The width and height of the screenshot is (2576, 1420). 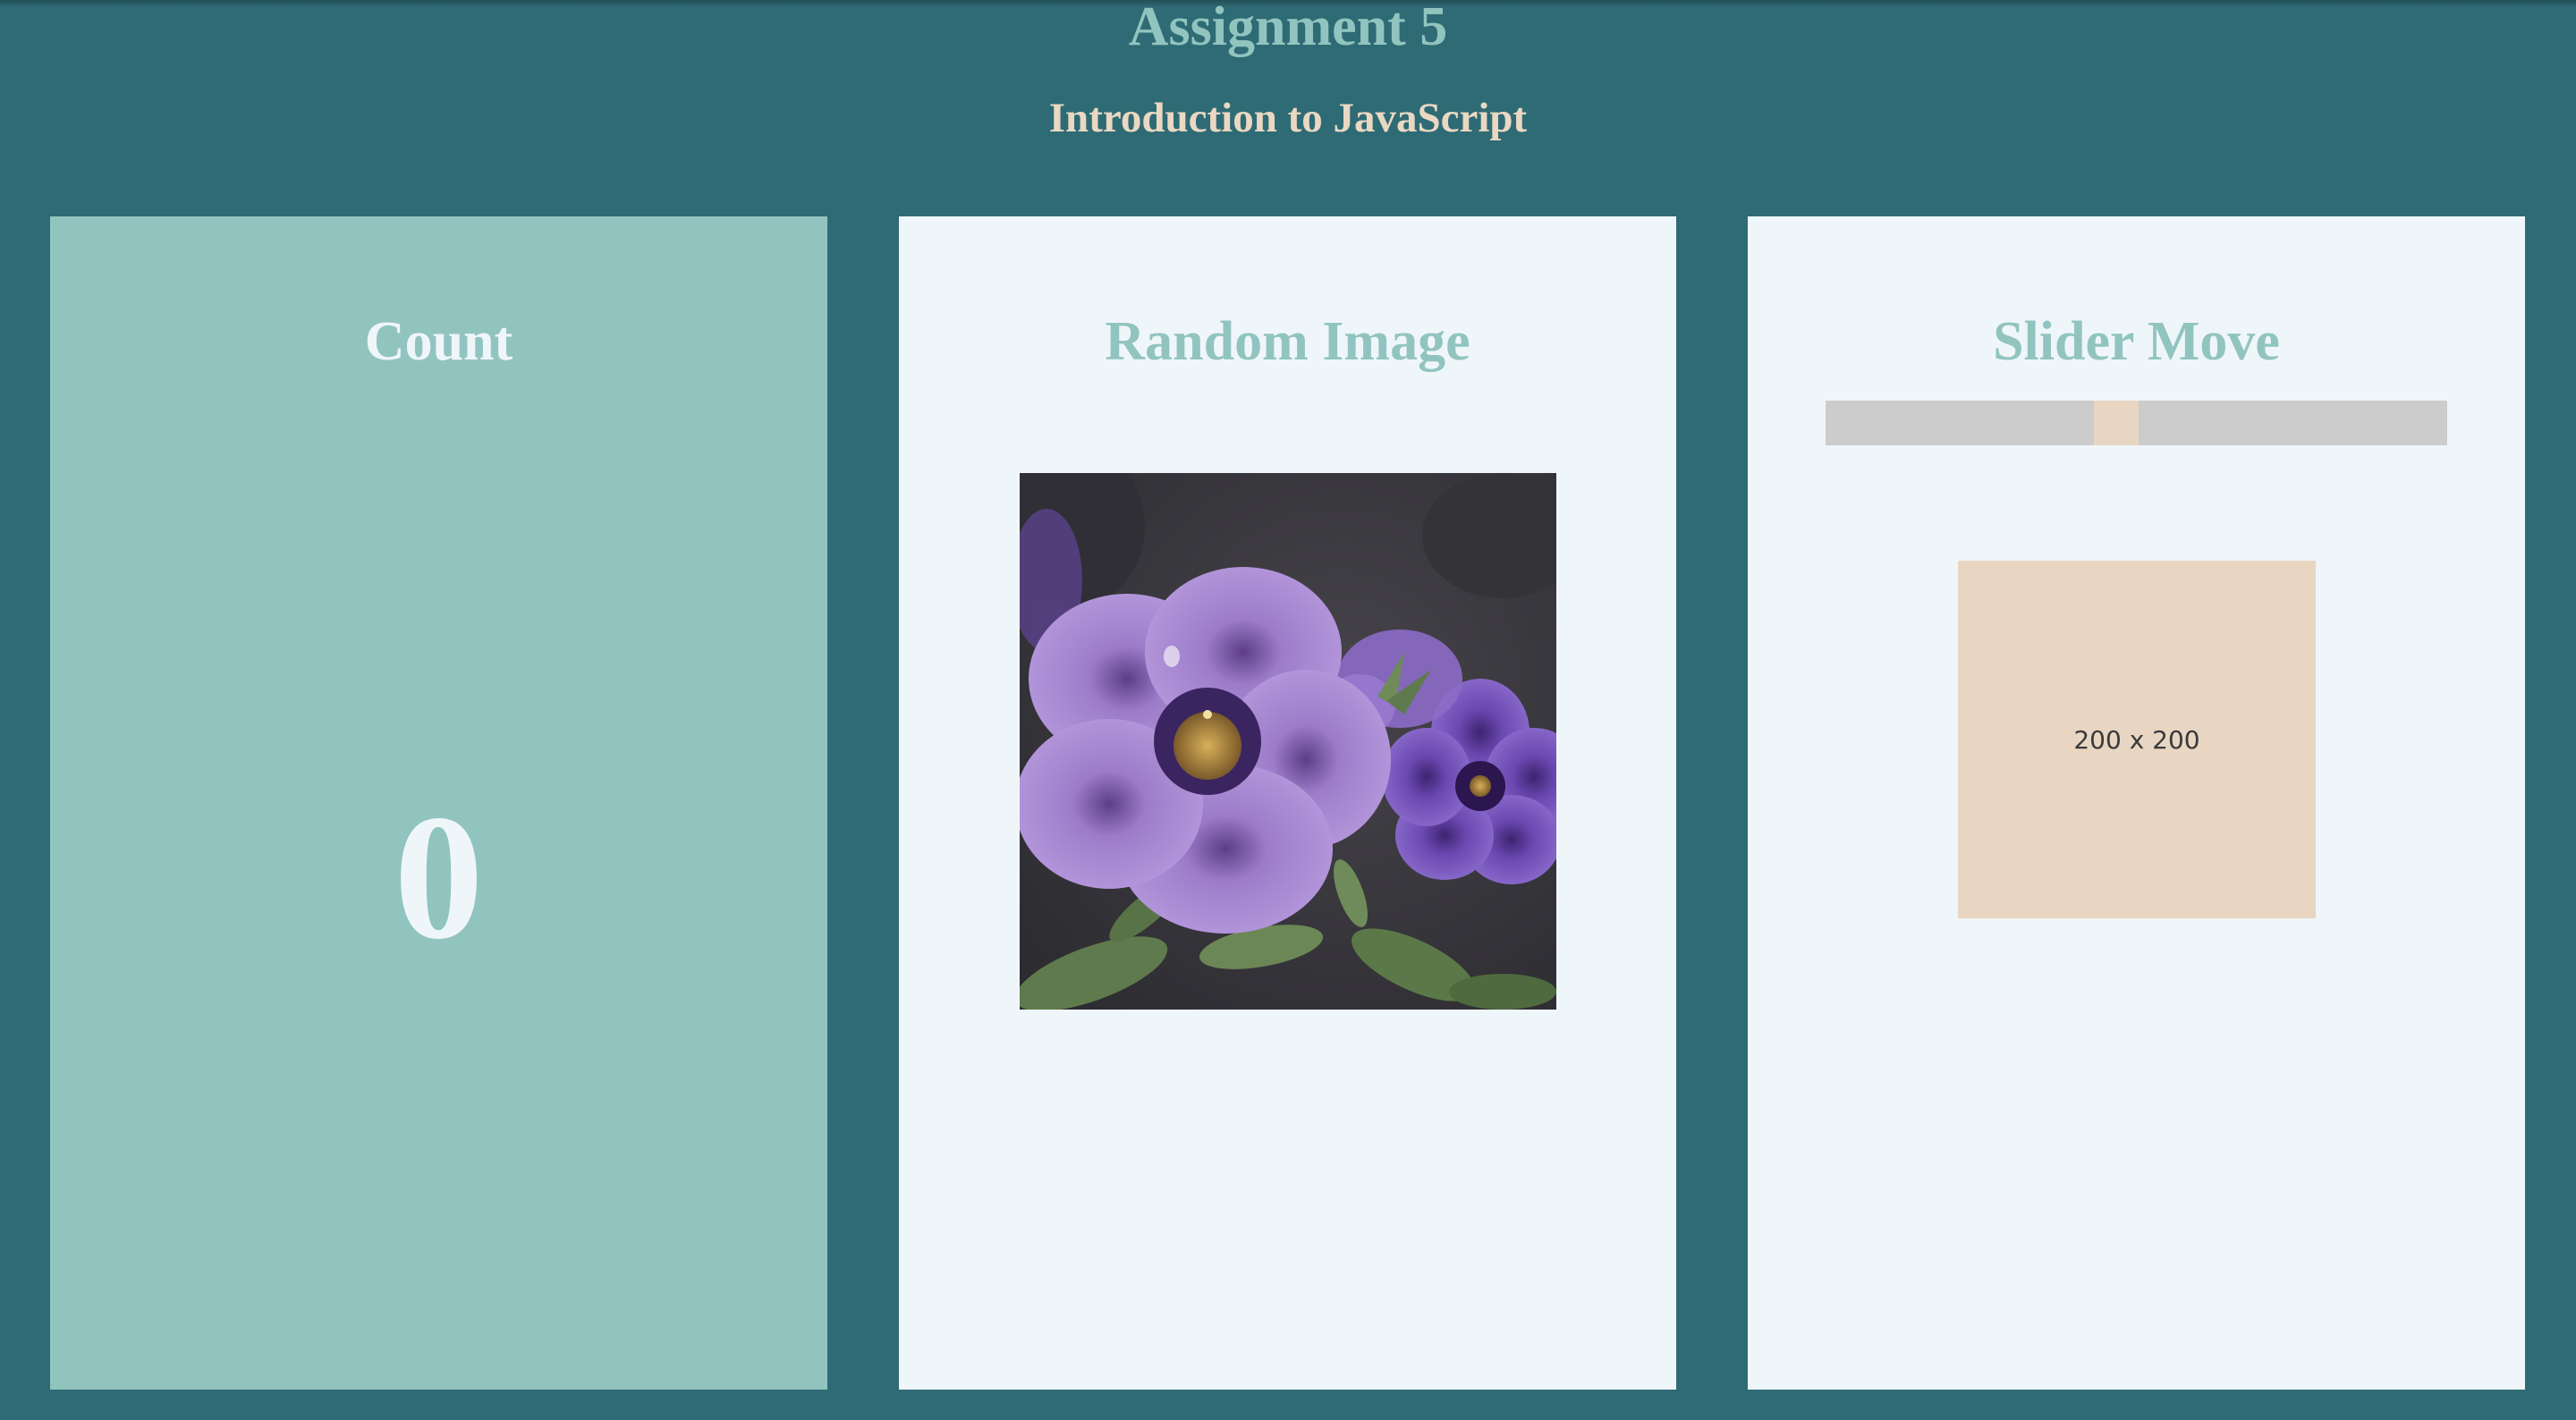 I want to click on page-title: Assignment 5, so click(x=1288, y=28).